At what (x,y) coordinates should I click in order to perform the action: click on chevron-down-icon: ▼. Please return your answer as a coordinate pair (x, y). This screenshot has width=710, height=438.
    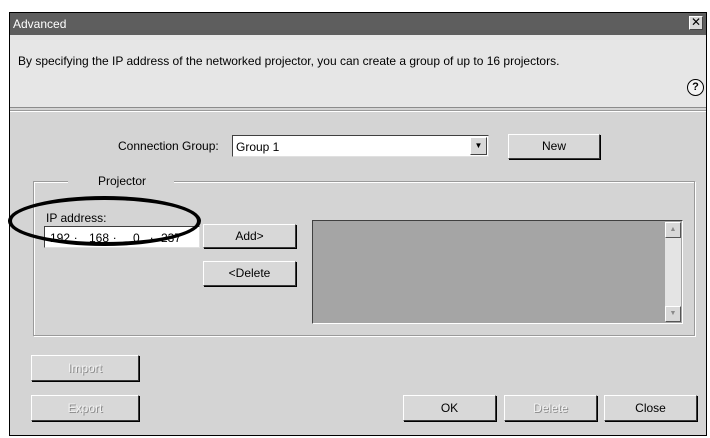
    Looking at the image, I should click on (478, 146).